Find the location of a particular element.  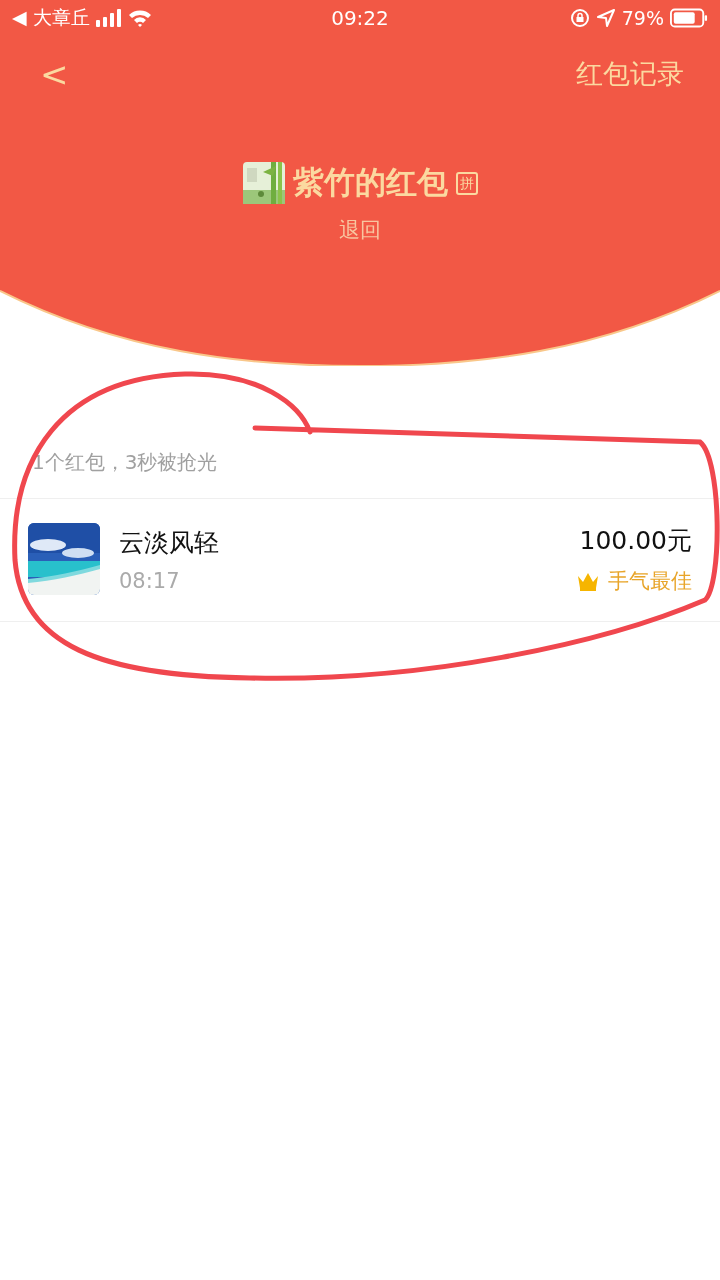

amount-text: 100.00元 is located at coordinates (635, 540).